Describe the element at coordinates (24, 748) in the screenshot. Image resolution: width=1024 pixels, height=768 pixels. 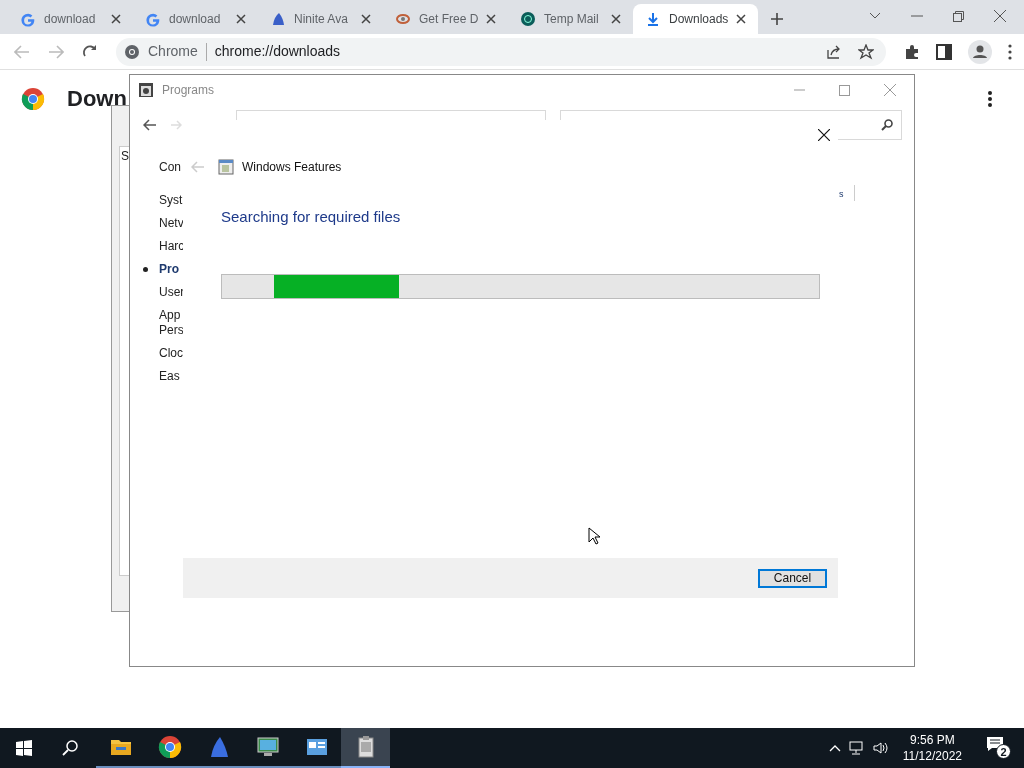
I see `windows-start-icon` at that location.